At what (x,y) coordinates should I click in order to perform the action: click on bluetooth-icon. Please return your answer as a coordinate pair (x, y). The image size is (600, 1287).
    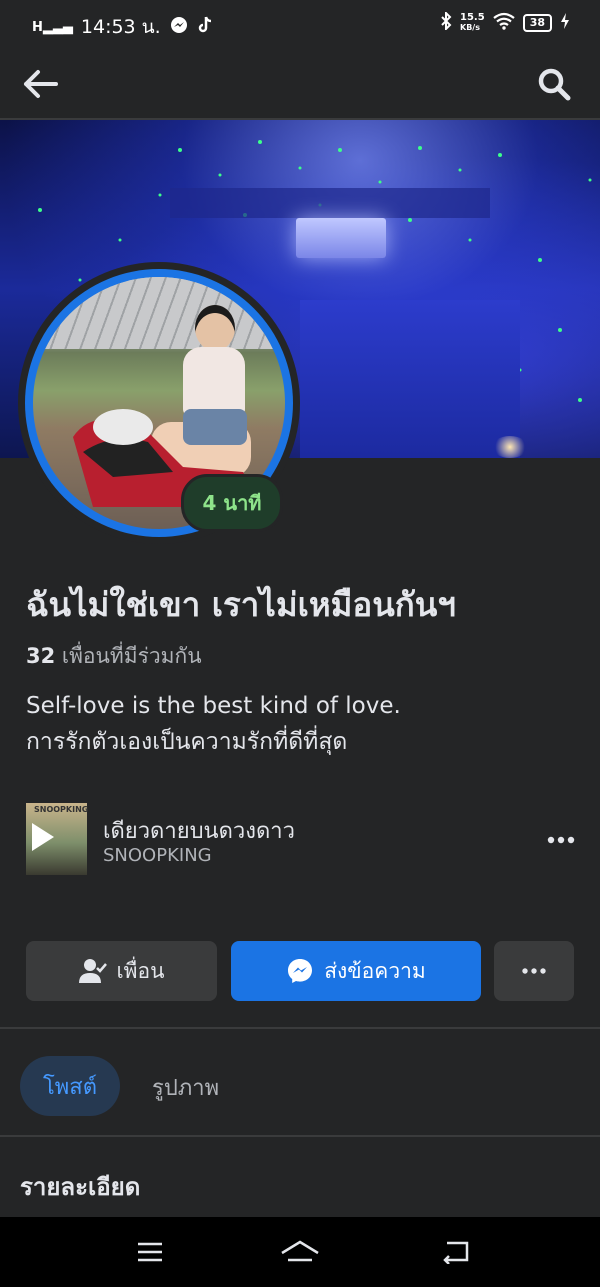
    Looking at the image, I should click on (446, 21).